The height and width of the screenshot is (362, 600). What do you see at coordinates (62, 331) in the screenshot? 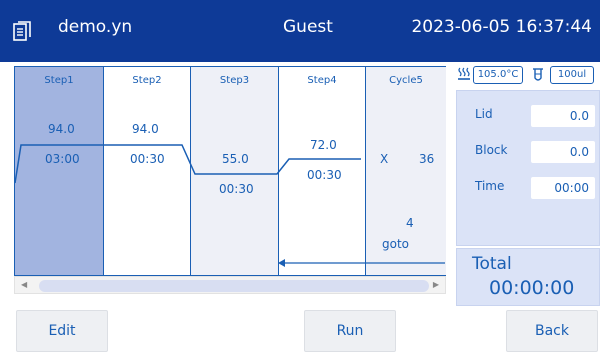
I see `edit-button: Edit` at bounding box center [62, 331].